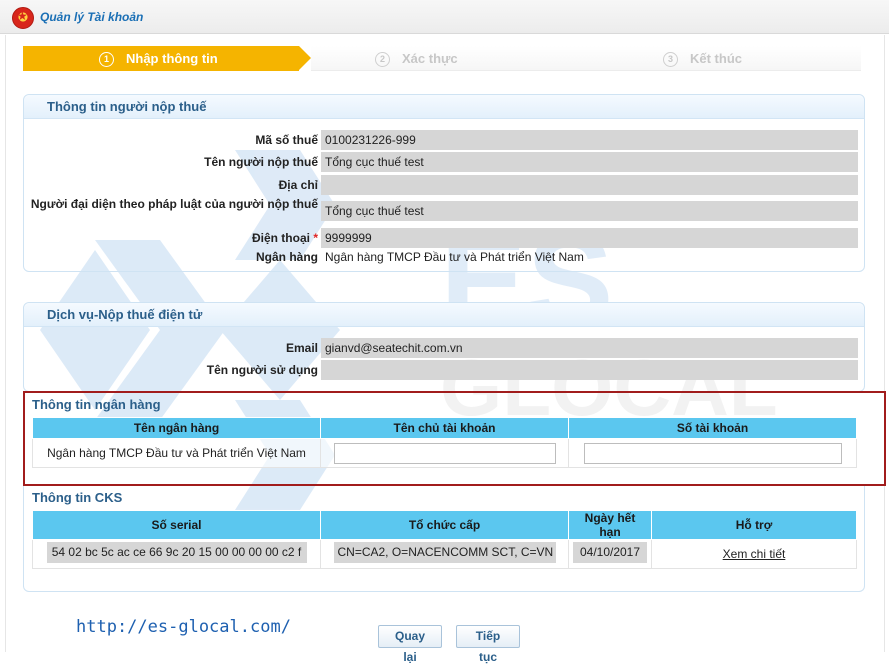 This screenshot has height=668, width=889. What do you see at coordinates (280, 238) in the screenshot?
I see `phone-label-text: Điện thoại` at bounding box center [280, 238].